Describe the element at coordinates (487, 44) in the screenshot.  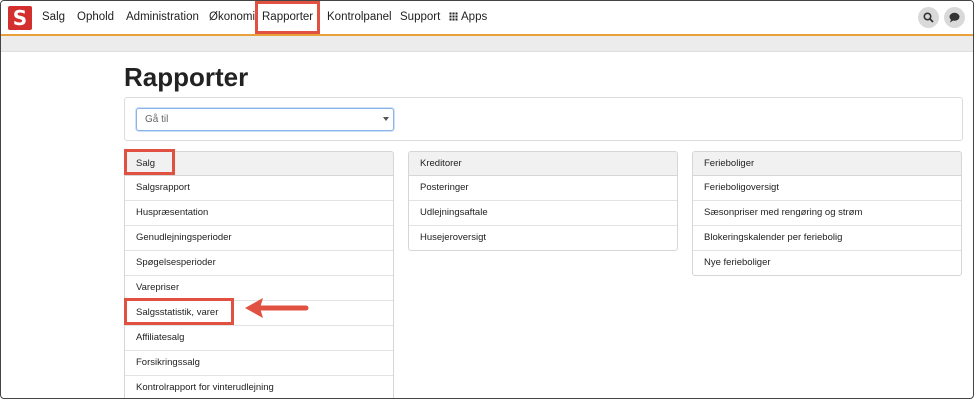
I see `sub-bar` at that location.